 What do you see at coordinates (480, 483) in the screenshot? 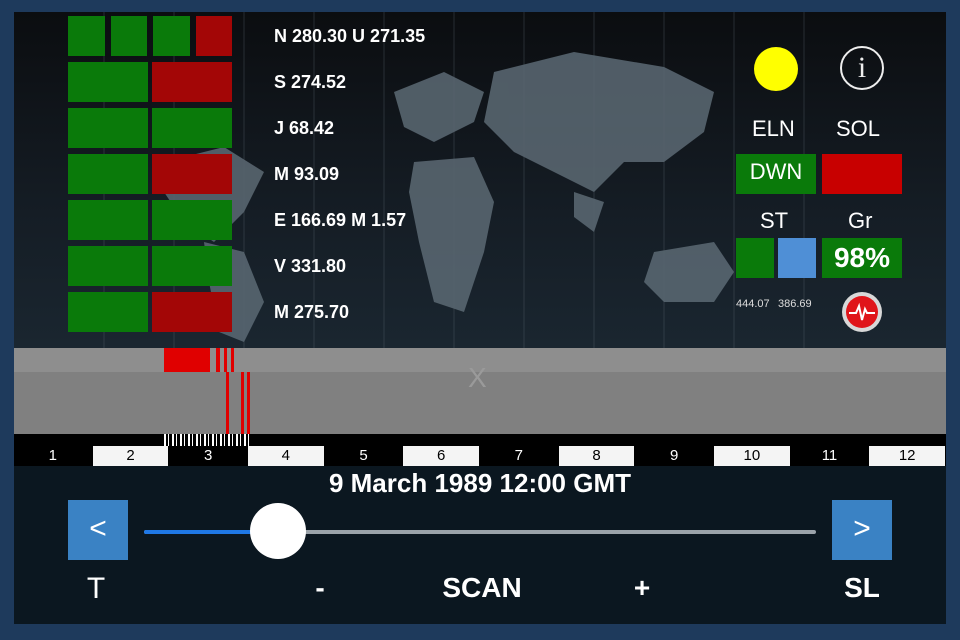
I see `date-label: 9 March 1989 12:00 GMT` at bounding box center [480, 483].